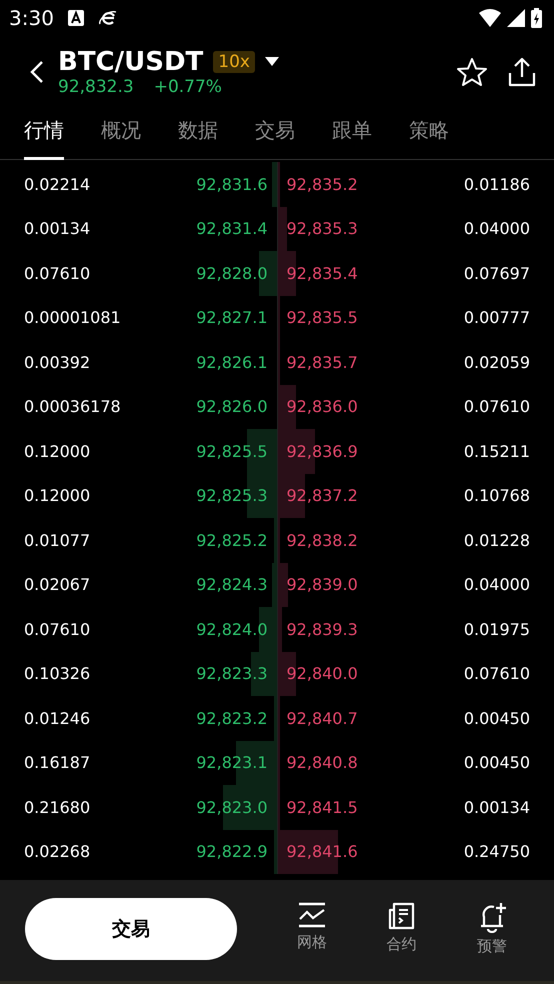 This screenshot has width=554, height=984. Describe the element at coordinates (231, 674) in the screenshot. I see `bid-price: 92,823.3` at that location.